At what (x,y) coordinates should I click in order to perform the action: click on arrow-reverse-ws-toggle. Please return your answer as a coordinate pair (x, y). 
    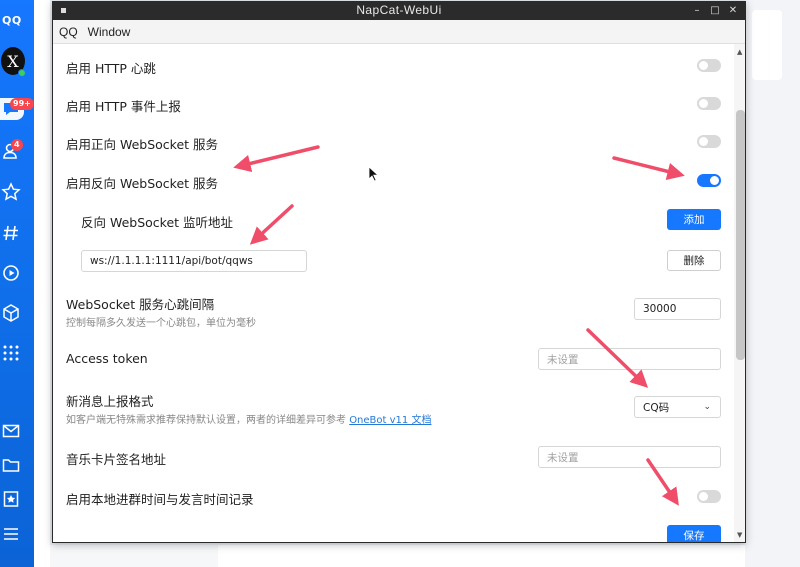
    Looking at the image, I should click on (648, 168).